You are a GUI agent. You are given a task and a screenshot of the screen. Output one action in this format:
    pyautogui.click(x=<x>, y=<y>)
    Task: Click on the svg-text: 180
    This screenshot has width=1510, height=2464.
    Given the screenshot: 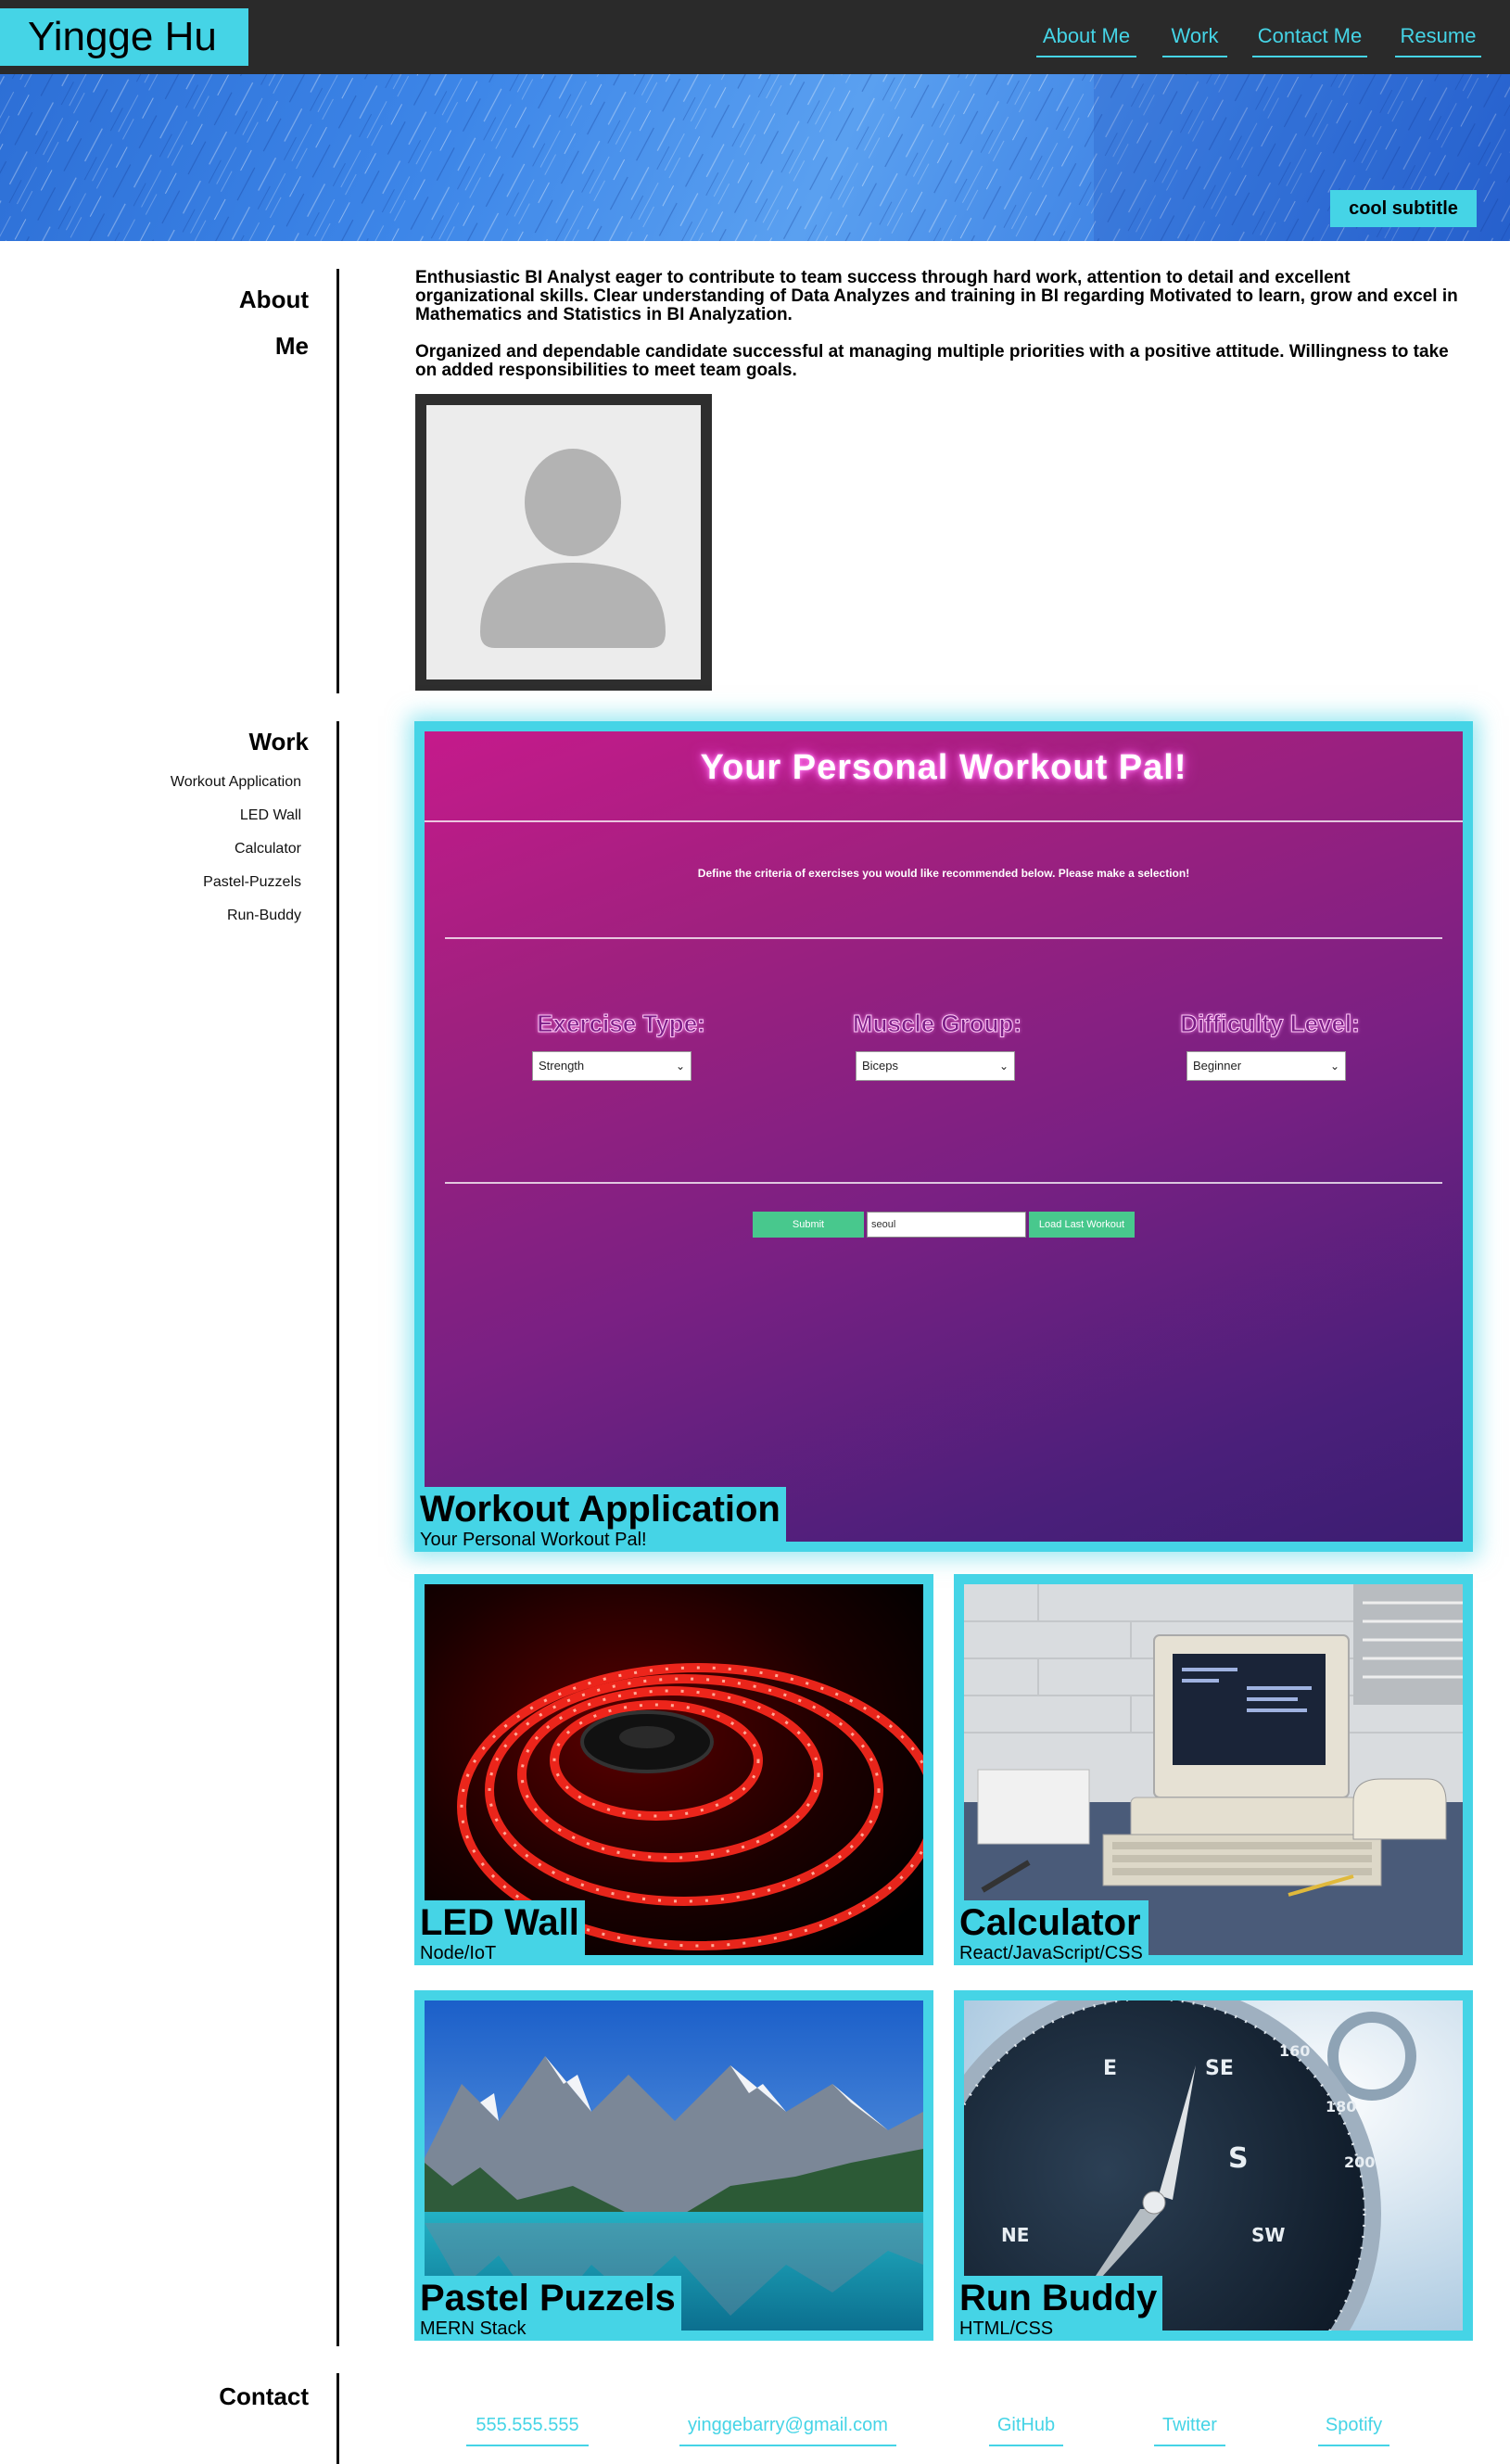 What is the action you would take?
    pyautogui.click(x=1341, y=2106)
    